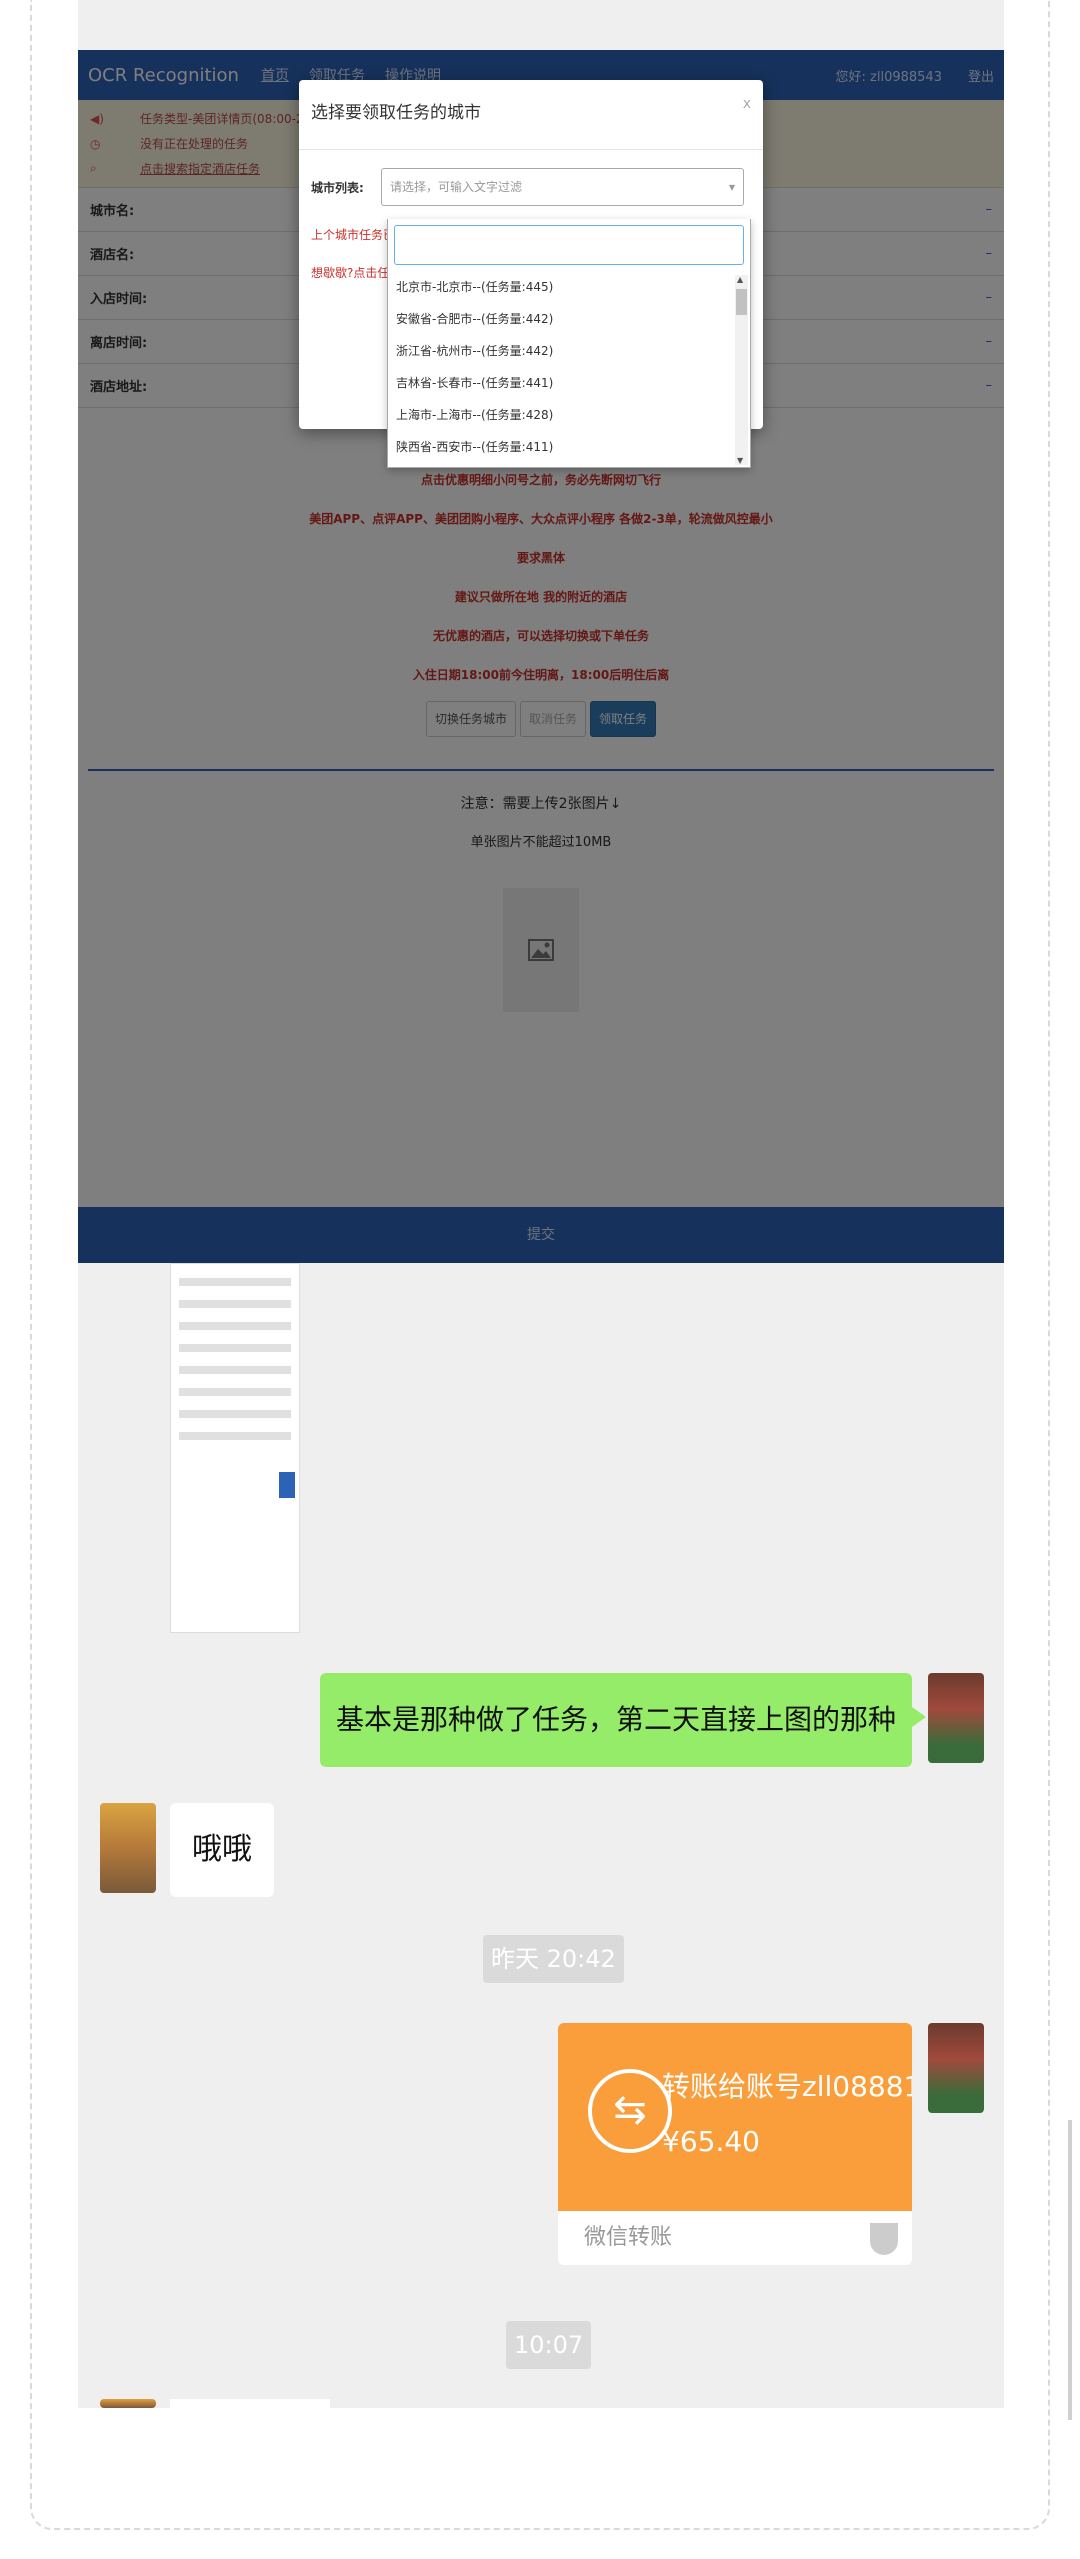 The image size is (1080, 2559). I want to click on dropdown-search-input, so click(569, 245).